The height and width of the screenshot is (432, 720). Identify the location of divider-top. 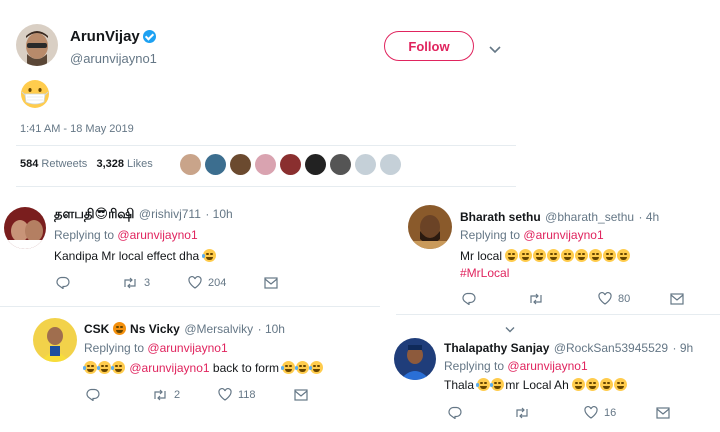
(266, 145).